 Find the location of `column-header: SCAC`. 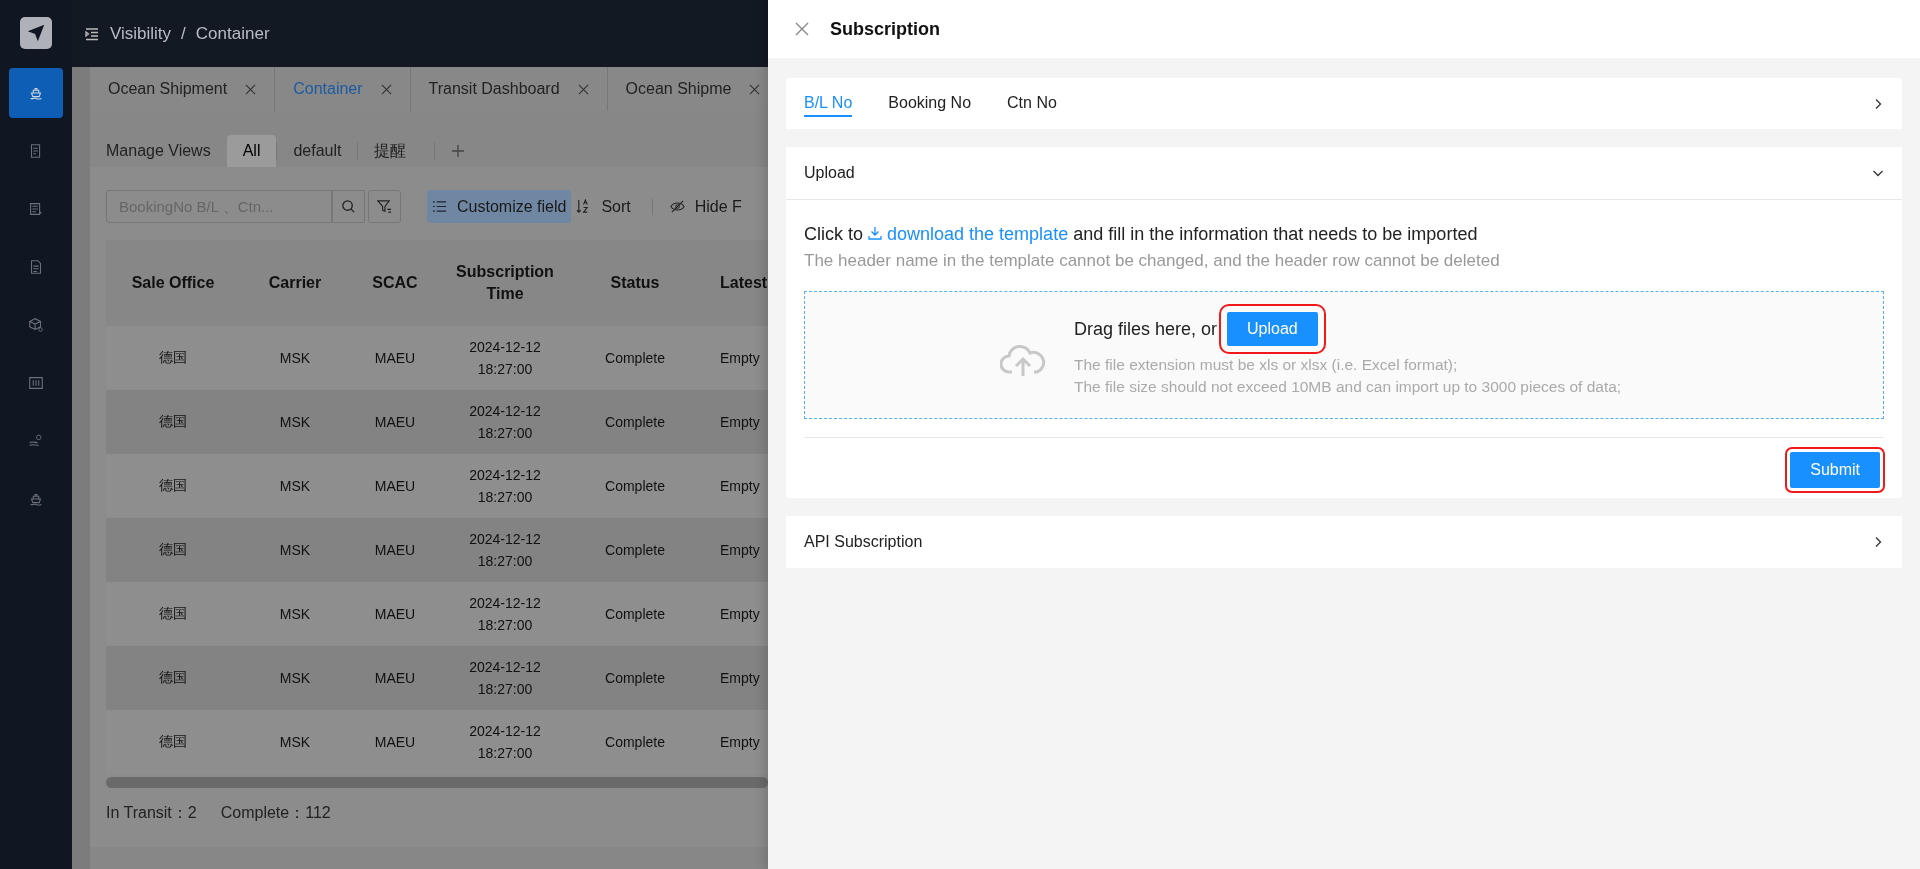

column-header: SCAC is located at coordinates (395, 283).